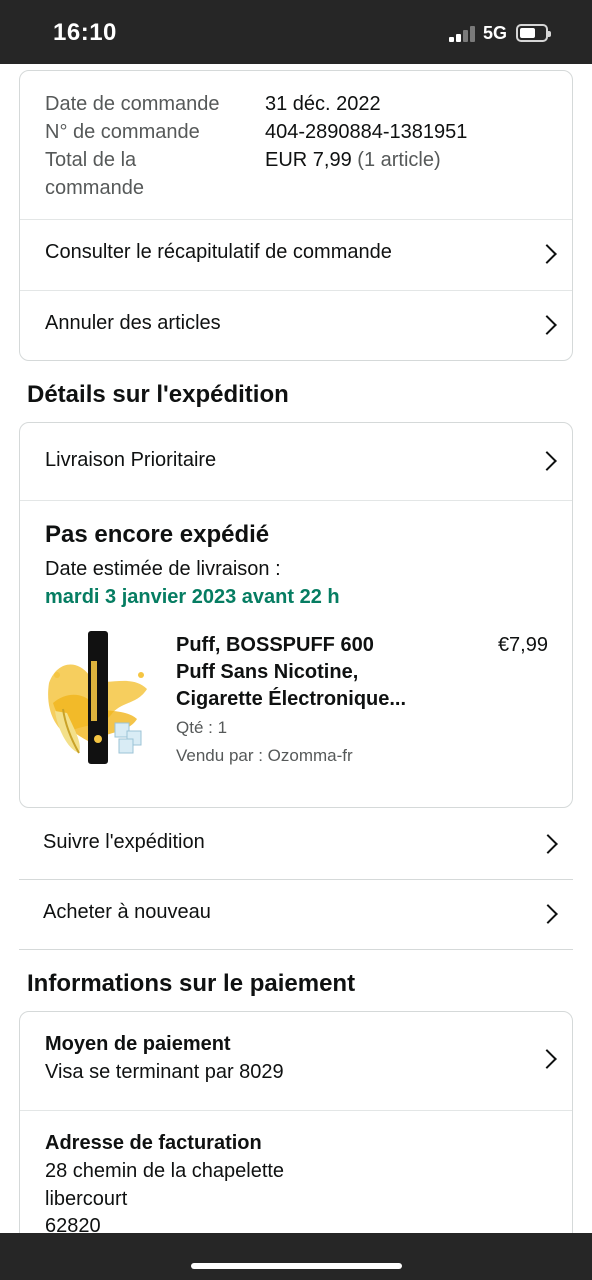 The width and height of the screenshot is (592, 1280). I want to click on order-total-label-line1: Total de la, so click(91, 160).